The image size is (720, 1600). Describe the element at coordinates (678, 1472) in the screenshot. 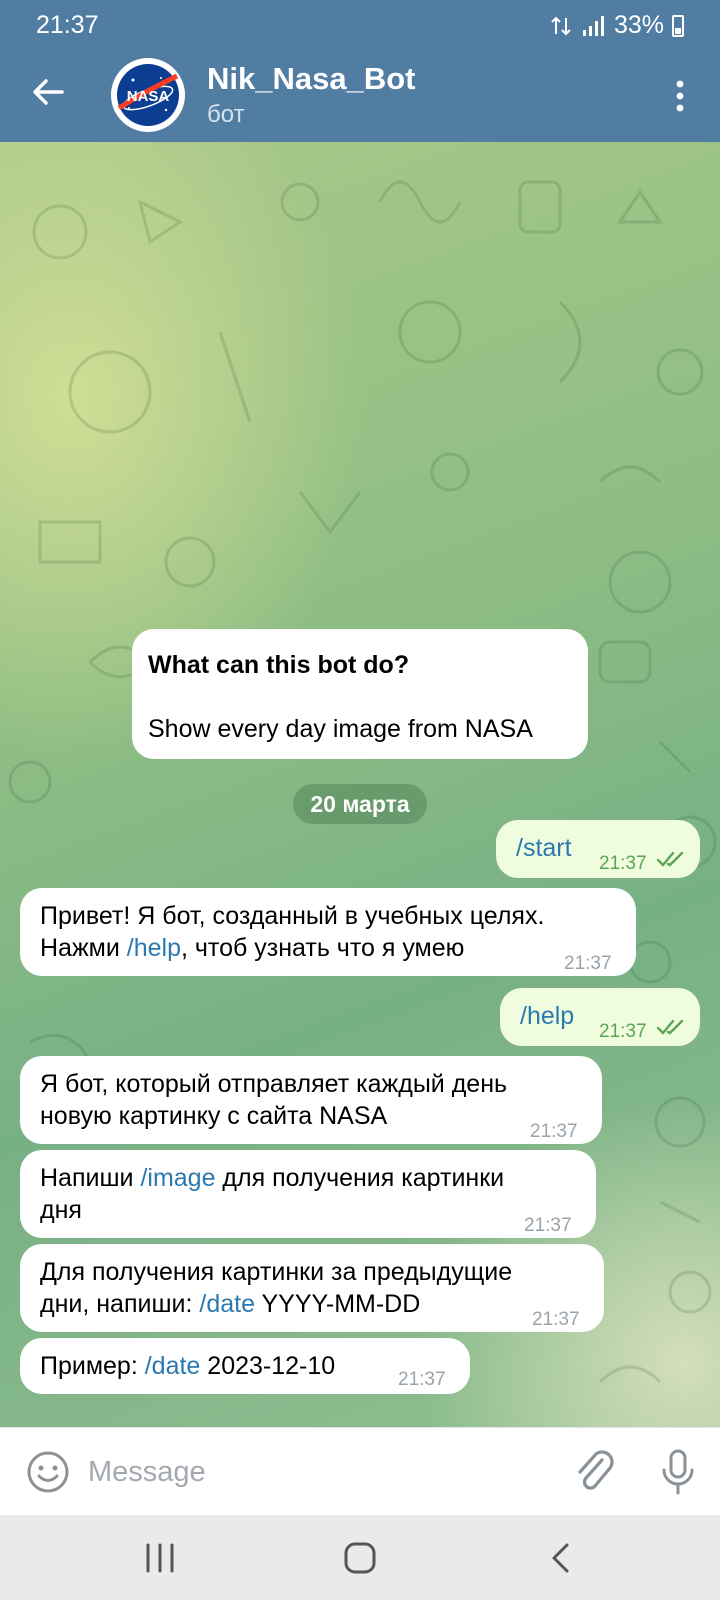

I see `microphone-icon` at that location.